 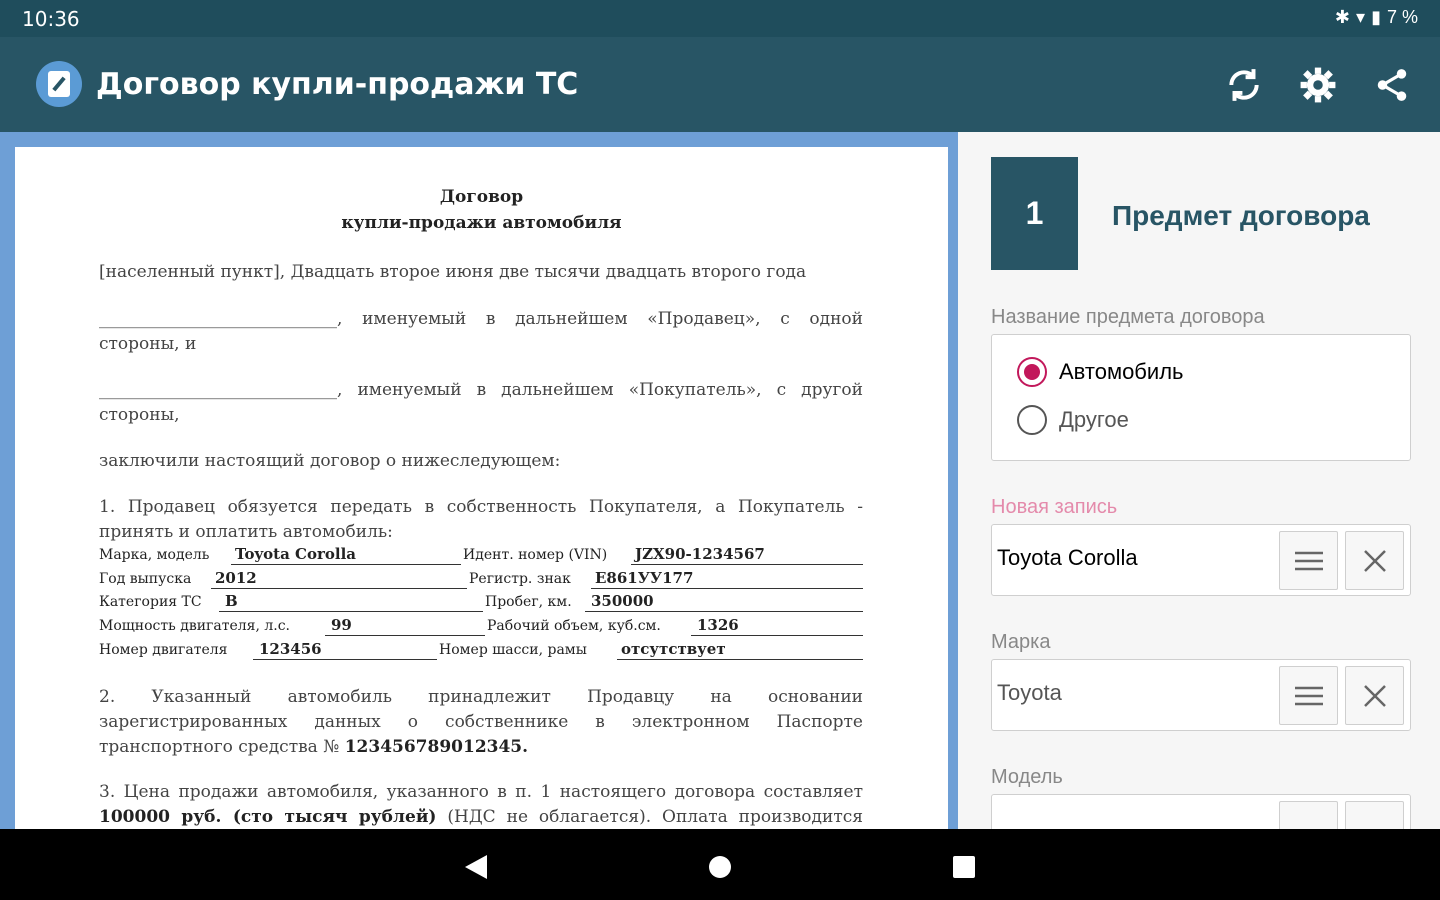 I want to click on home-button, so click(x=720, y=867).